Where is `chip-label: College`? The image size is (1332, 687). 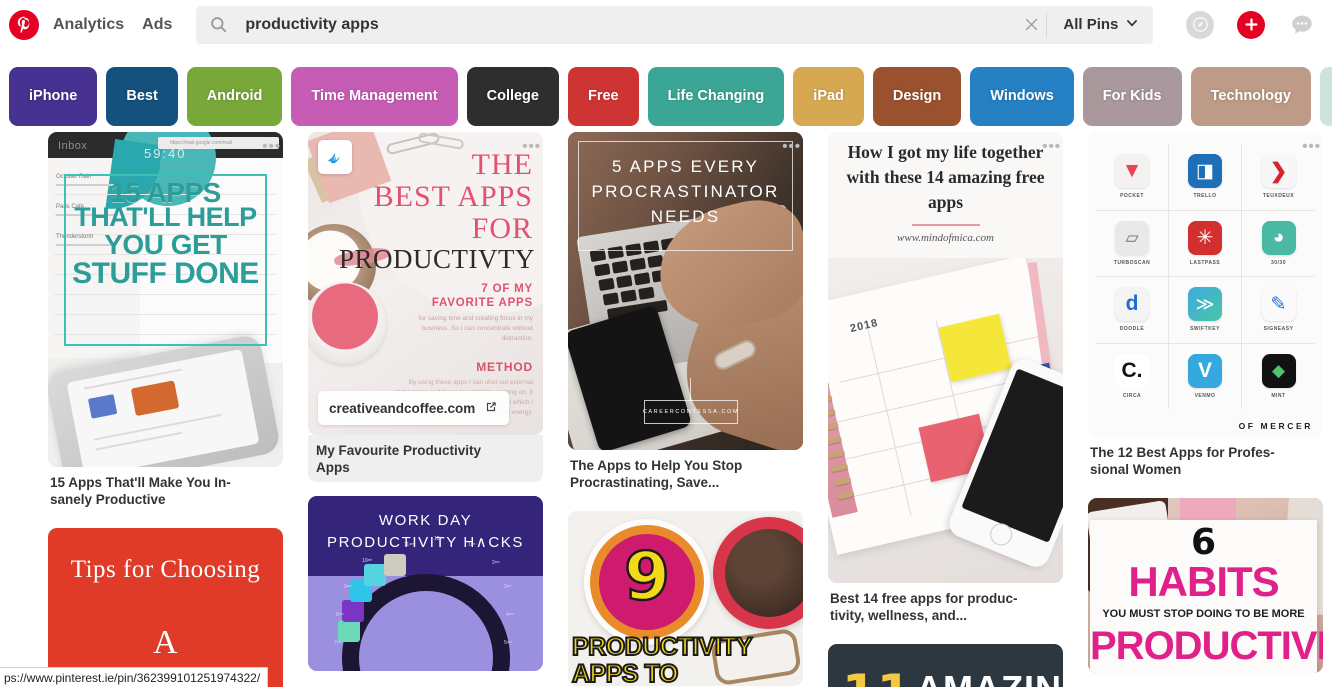
chip-label: College is located at coordinates (512, 96).